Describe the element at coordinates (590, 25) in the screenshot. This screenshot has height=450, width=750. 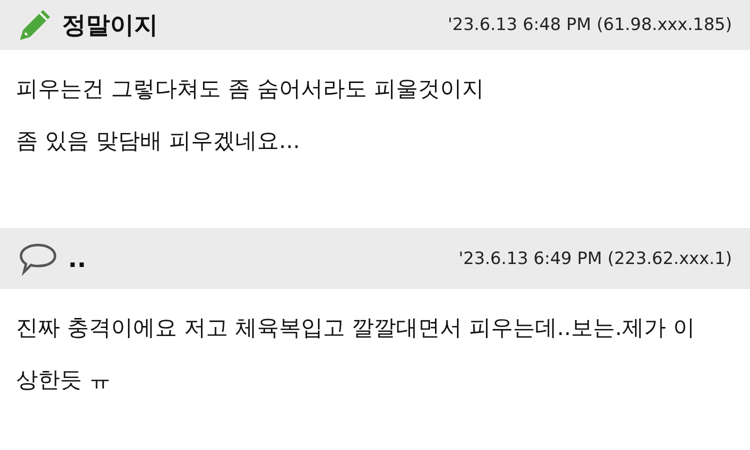
I see `comment-meta: '23.6.13 6:48 PM (61.98.xxx.185)` at that location.